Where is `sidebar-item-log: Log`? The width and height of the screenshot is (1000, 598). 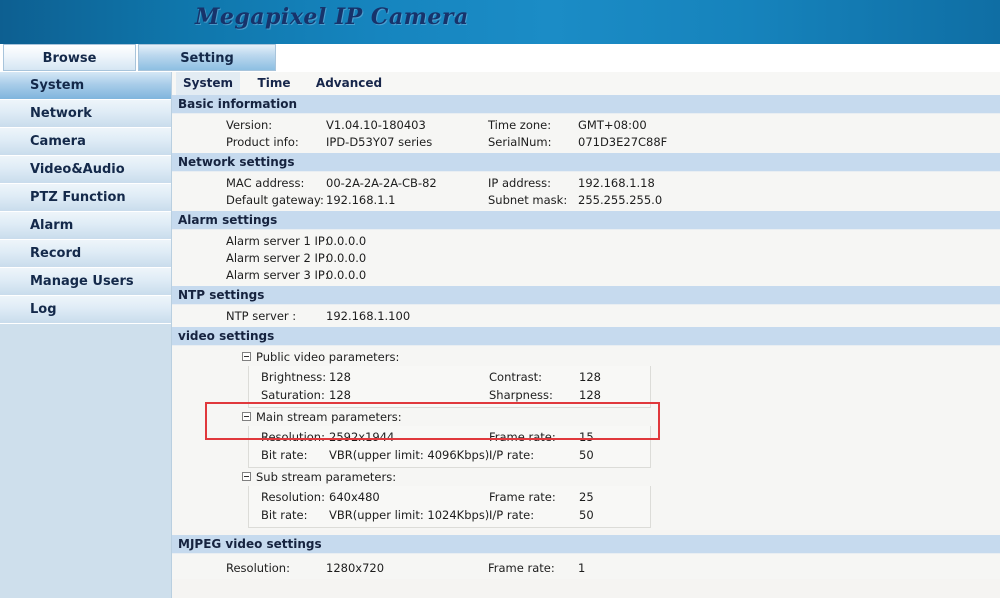 sidebar-item-log: Log is located at coordinates (85, 310).